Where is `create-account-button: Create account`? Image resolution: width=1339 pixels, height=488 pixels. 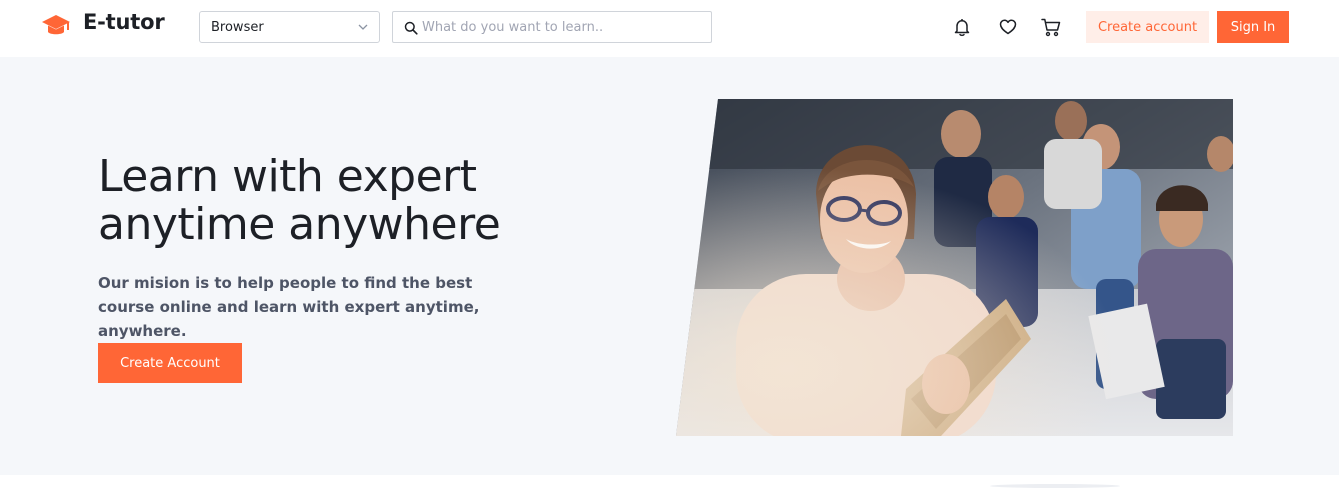
create-account-button: Create account is located at coordinates (1147, 27).